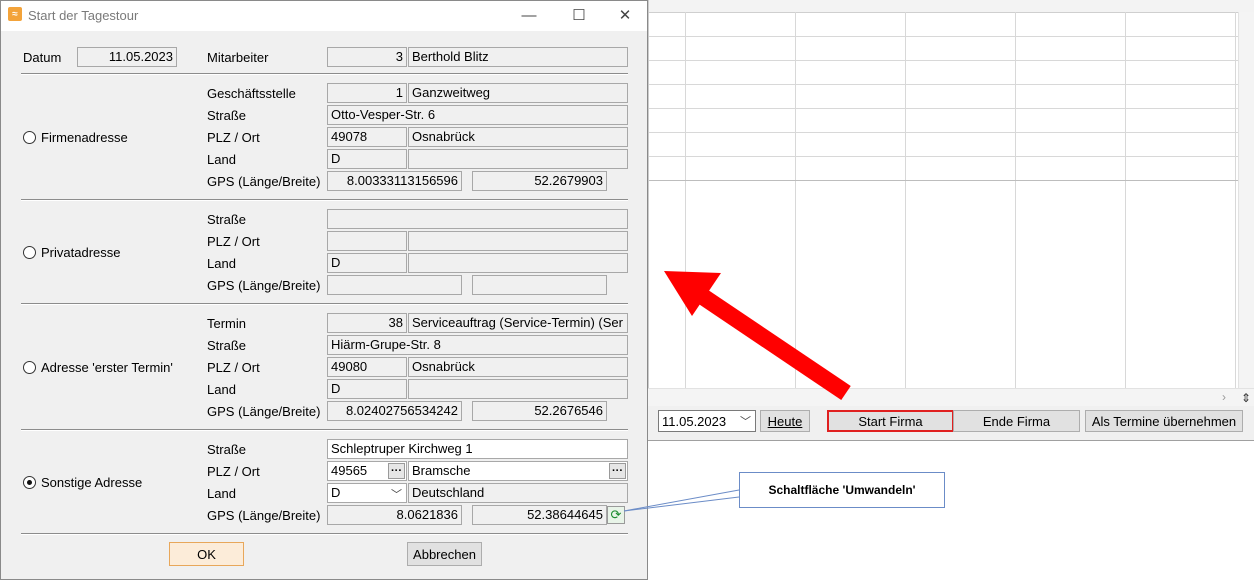 The image size is (1254, 580). I want to click on annotation-layer, so click(737, 391).